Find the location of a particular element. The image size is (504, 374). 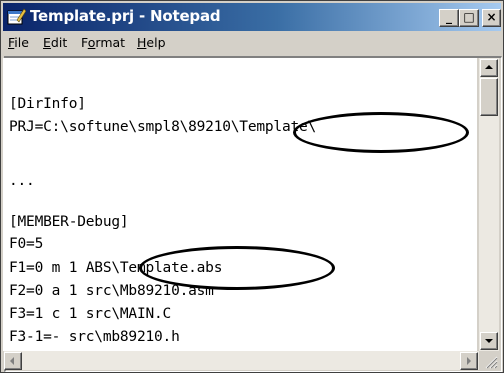

editor-line: [MEMBER-Debug] is located at coordinates (69, 222).